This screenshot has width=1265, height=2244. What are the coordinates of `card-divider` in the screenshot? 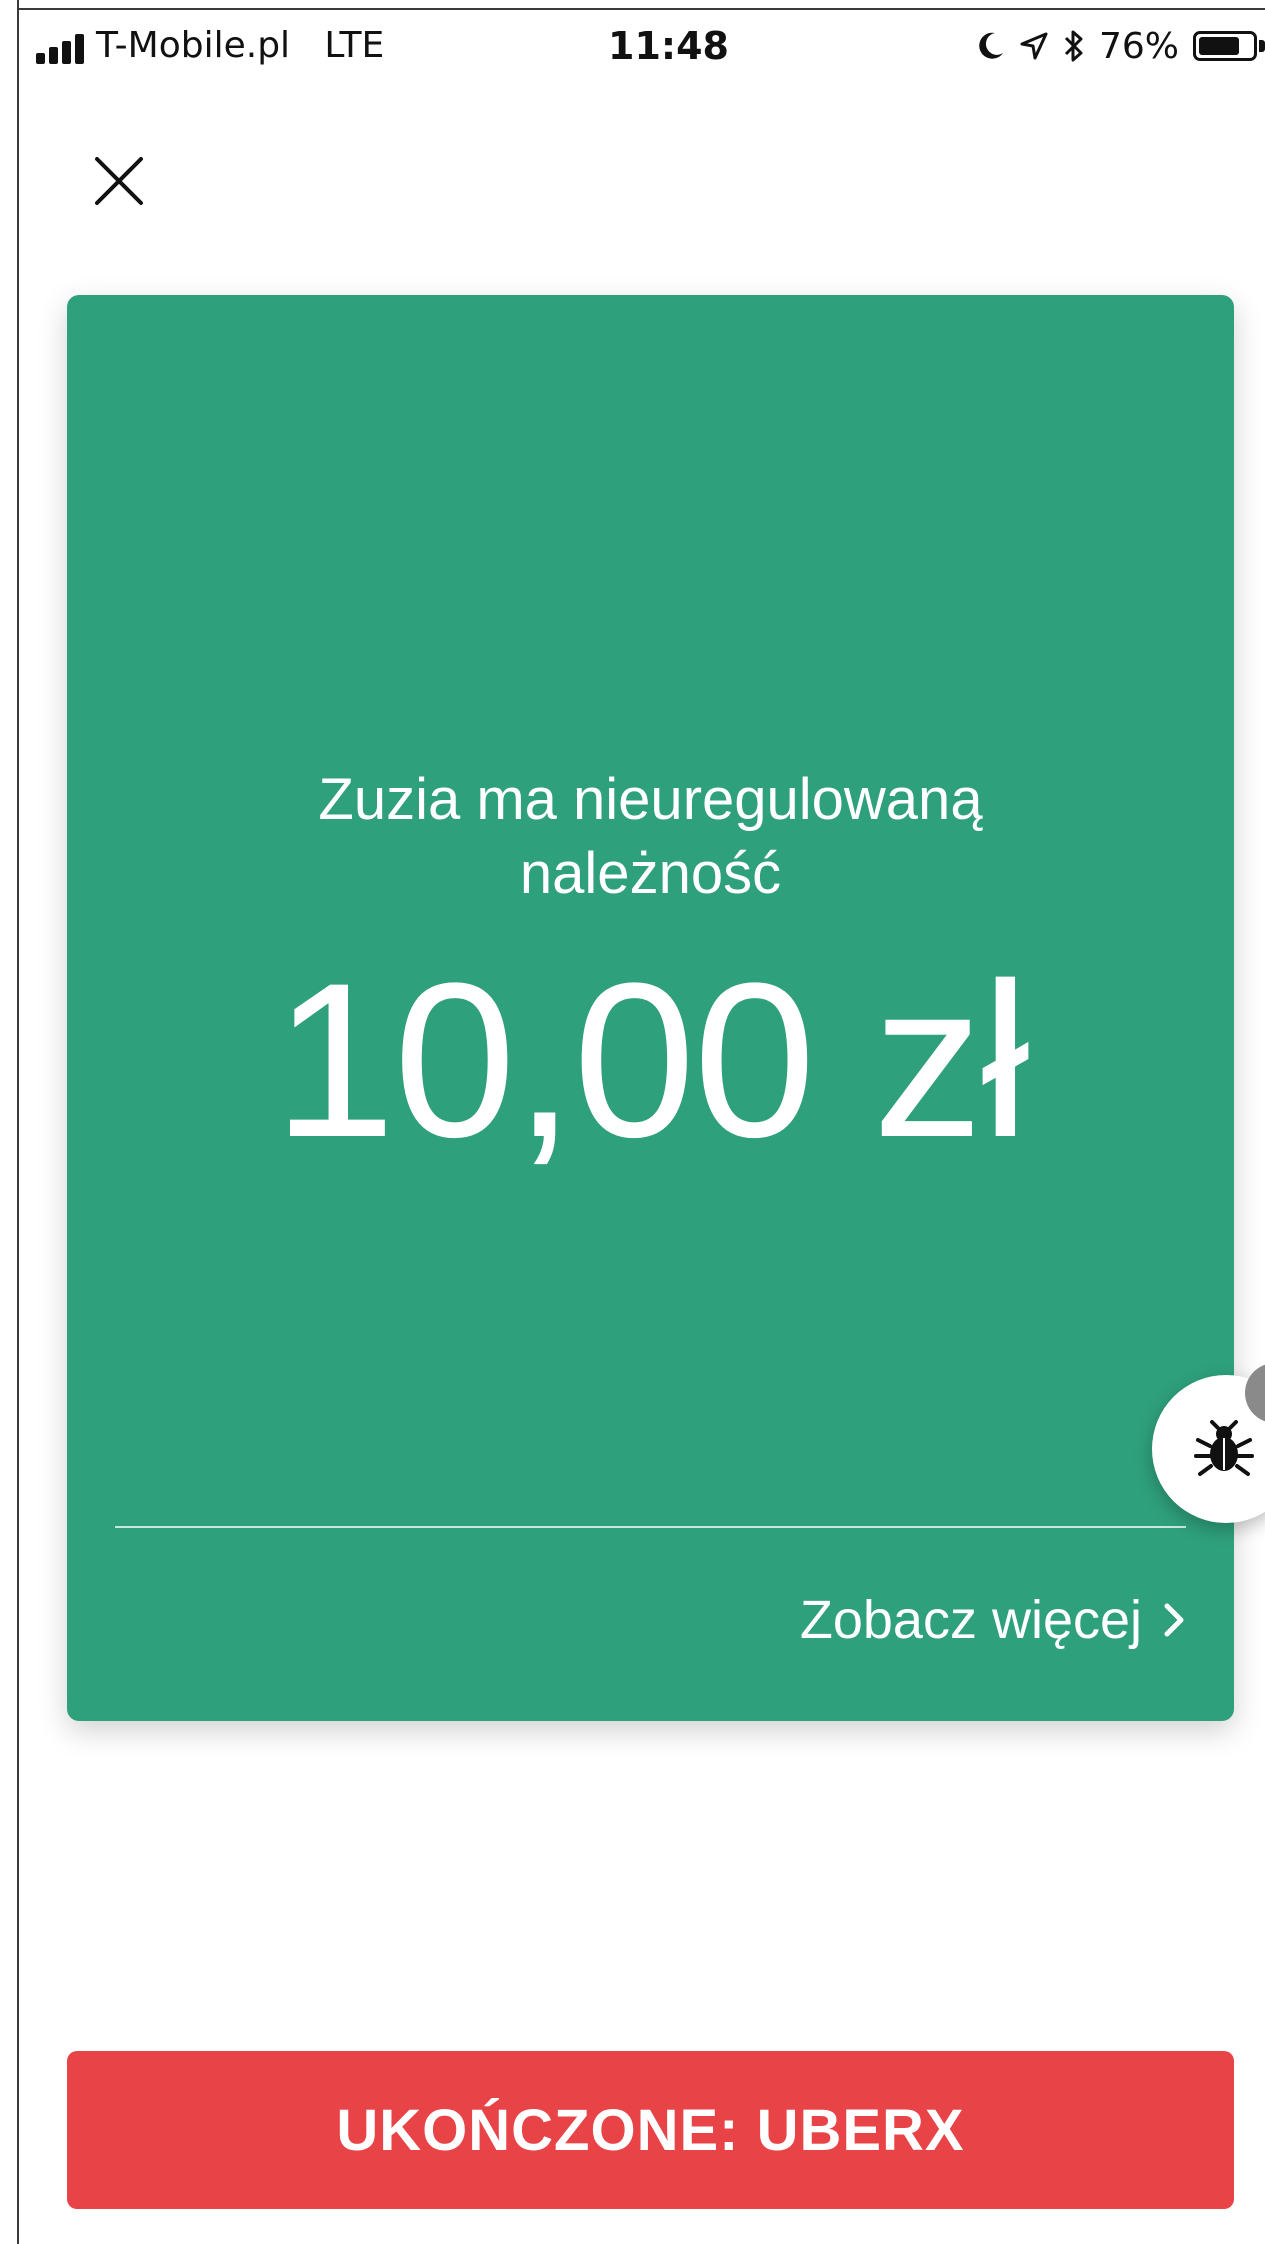 It's located at (650, 1527).